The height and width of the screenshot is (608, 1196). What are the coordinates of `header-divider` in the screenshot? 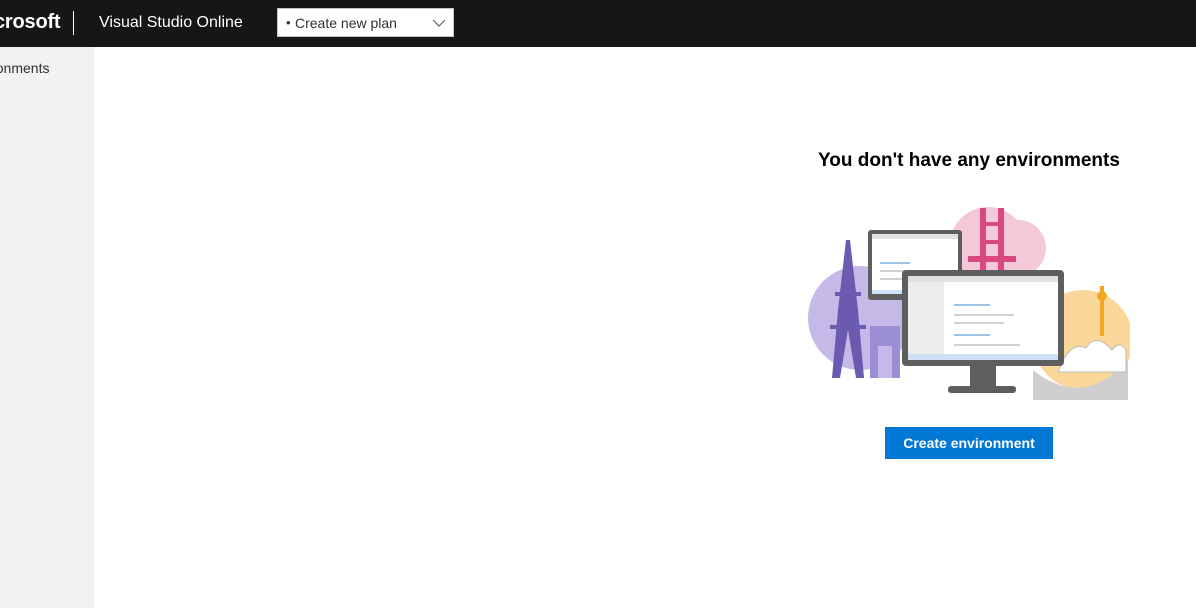 It's located at (73, 23).